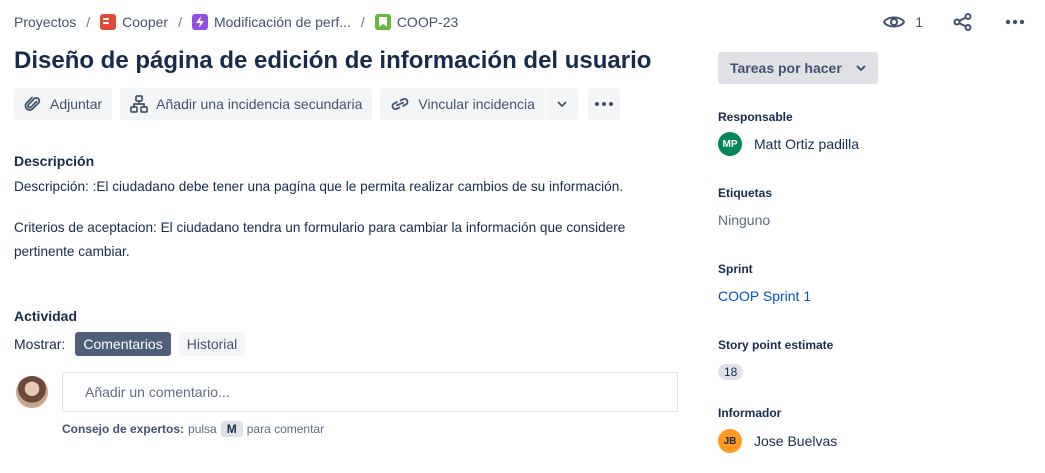 This screenshot has height=473, width=1045. Describe the element at coordinates (259, 104) in the screenshot. I see `add-child-issue-label: Añadir una incidencia secundaria` at that location.